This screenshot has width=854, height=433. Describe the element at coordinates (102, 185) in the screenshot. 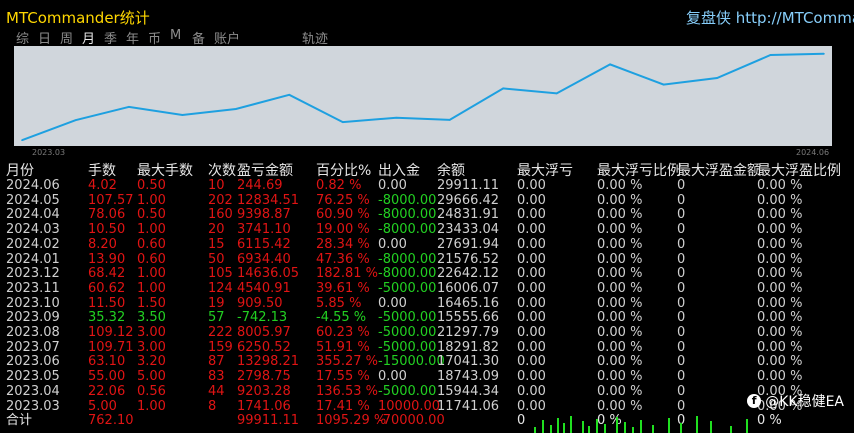

I see `cell-lots: 4.02` at that location.